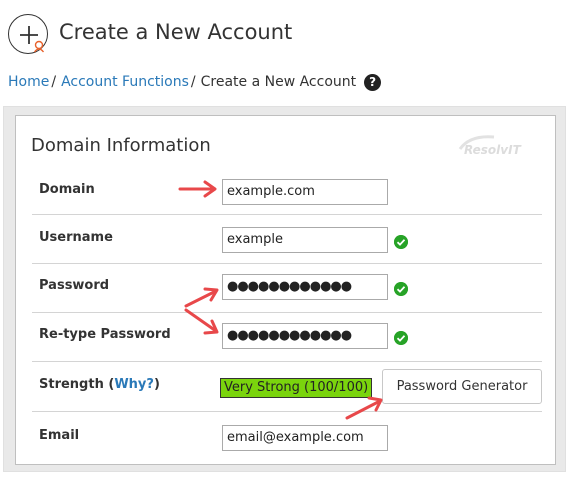  I want to click on domain-row: Domain example.com, so click(287, 192).